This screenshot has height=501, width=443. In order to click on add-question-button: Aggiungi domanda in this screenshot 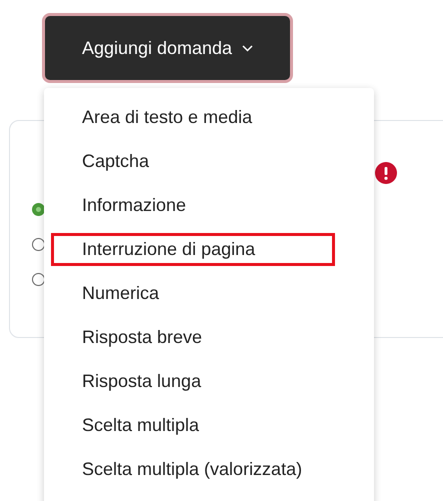, I will do `click(167, 48)`.